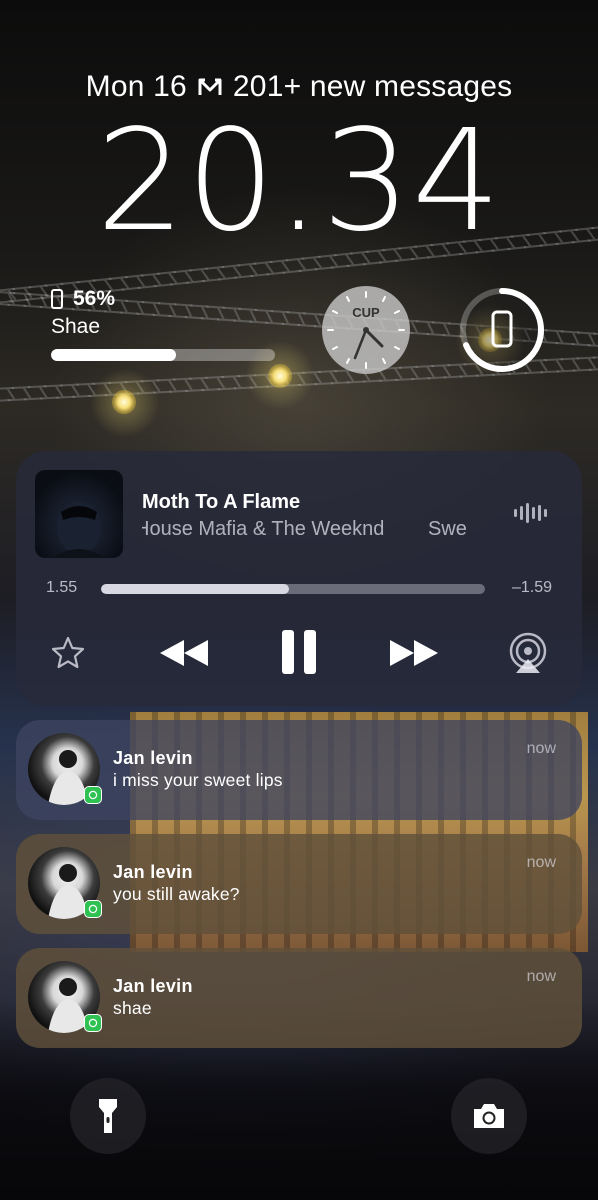 The width and height of the screenshot is (598, 1200). I want to click on notification-message: shae, so click(132, 1008).